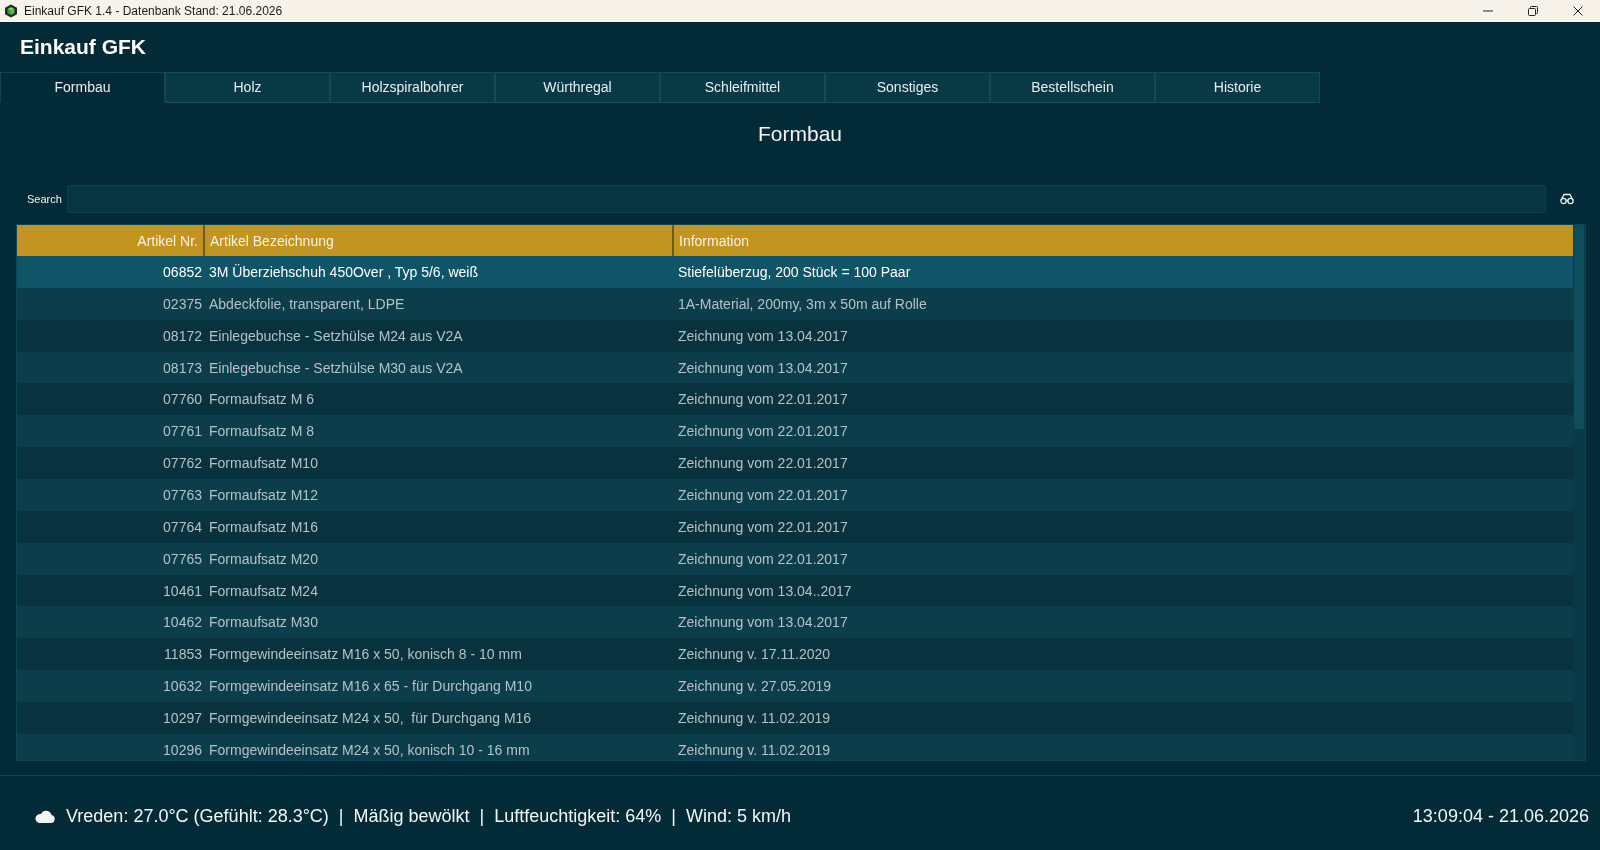  What do you see at coordinates (183, 749) in the screenshot?
I see `table-cell-text: 10296` at bounding box center [183, 749].